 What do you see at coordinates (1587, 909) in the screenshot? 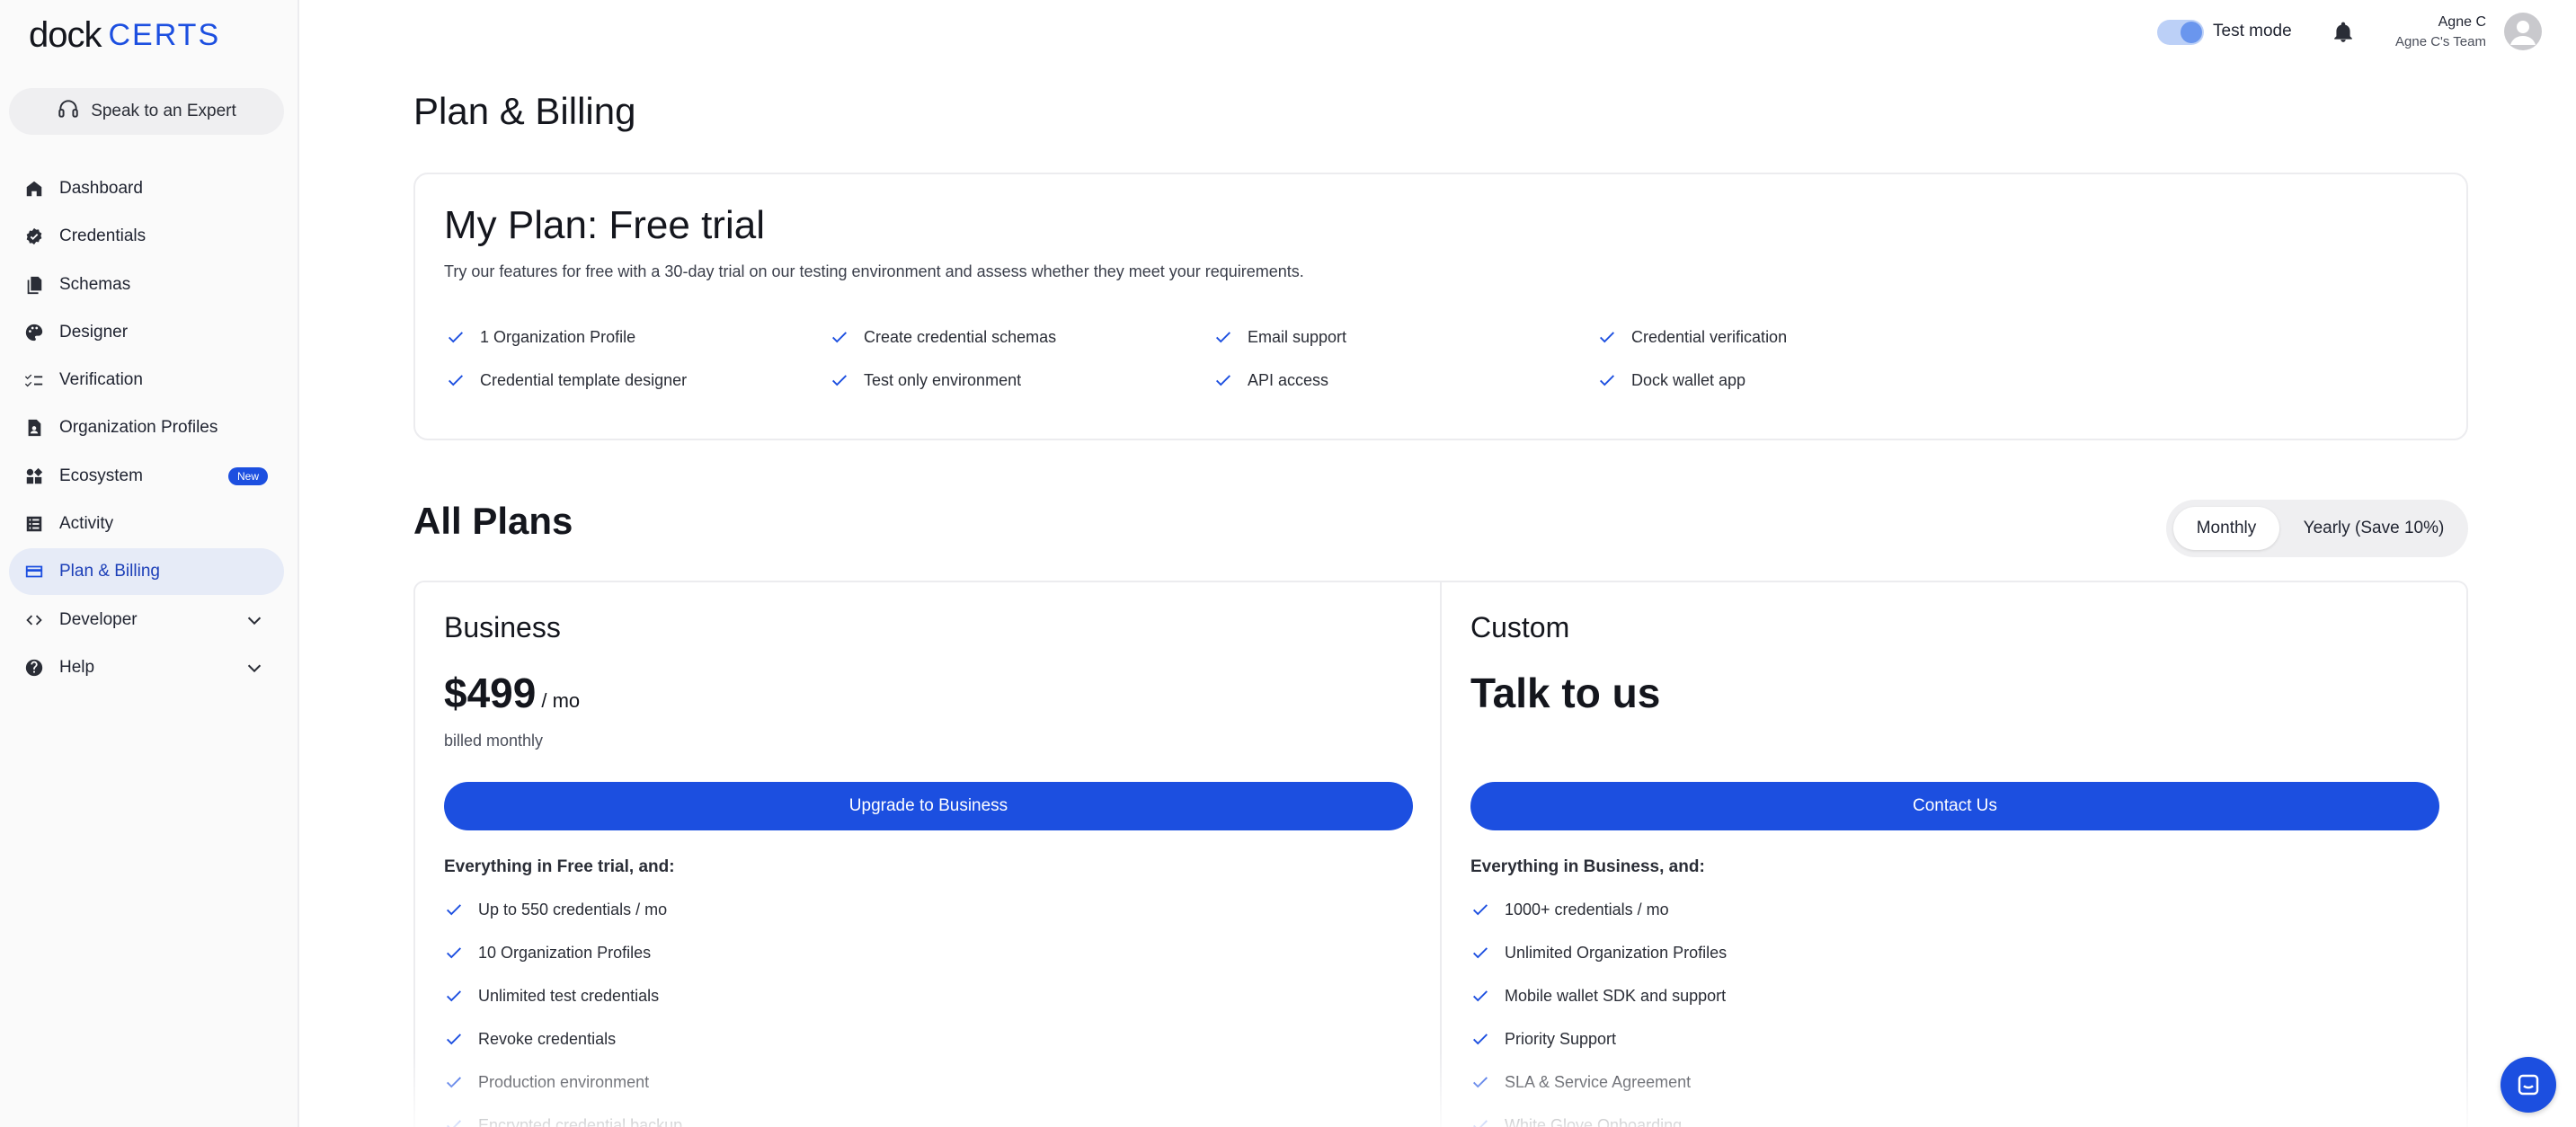
I see `plan-feature-label: 1000+ credentials / mo` at bounding box center [1587, 909].